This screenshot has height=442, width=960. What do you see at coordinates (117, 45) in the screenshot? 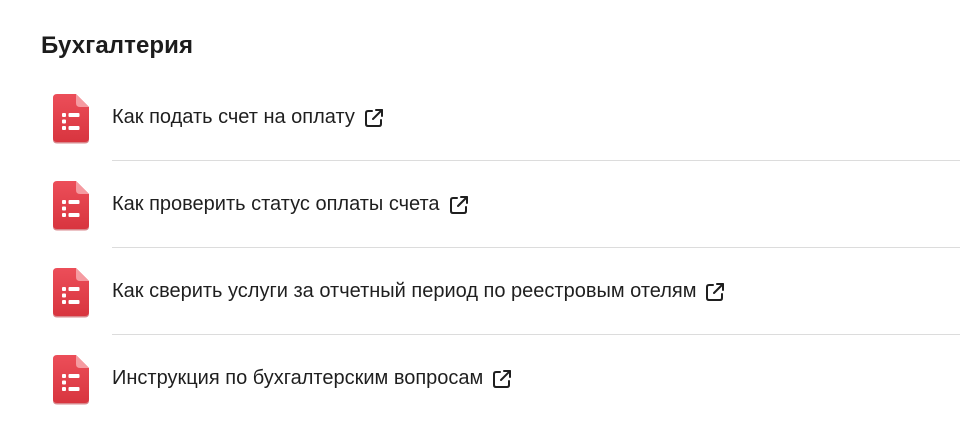
I see `section-title: Бухгалтерия` at bounding box center [117, 45].